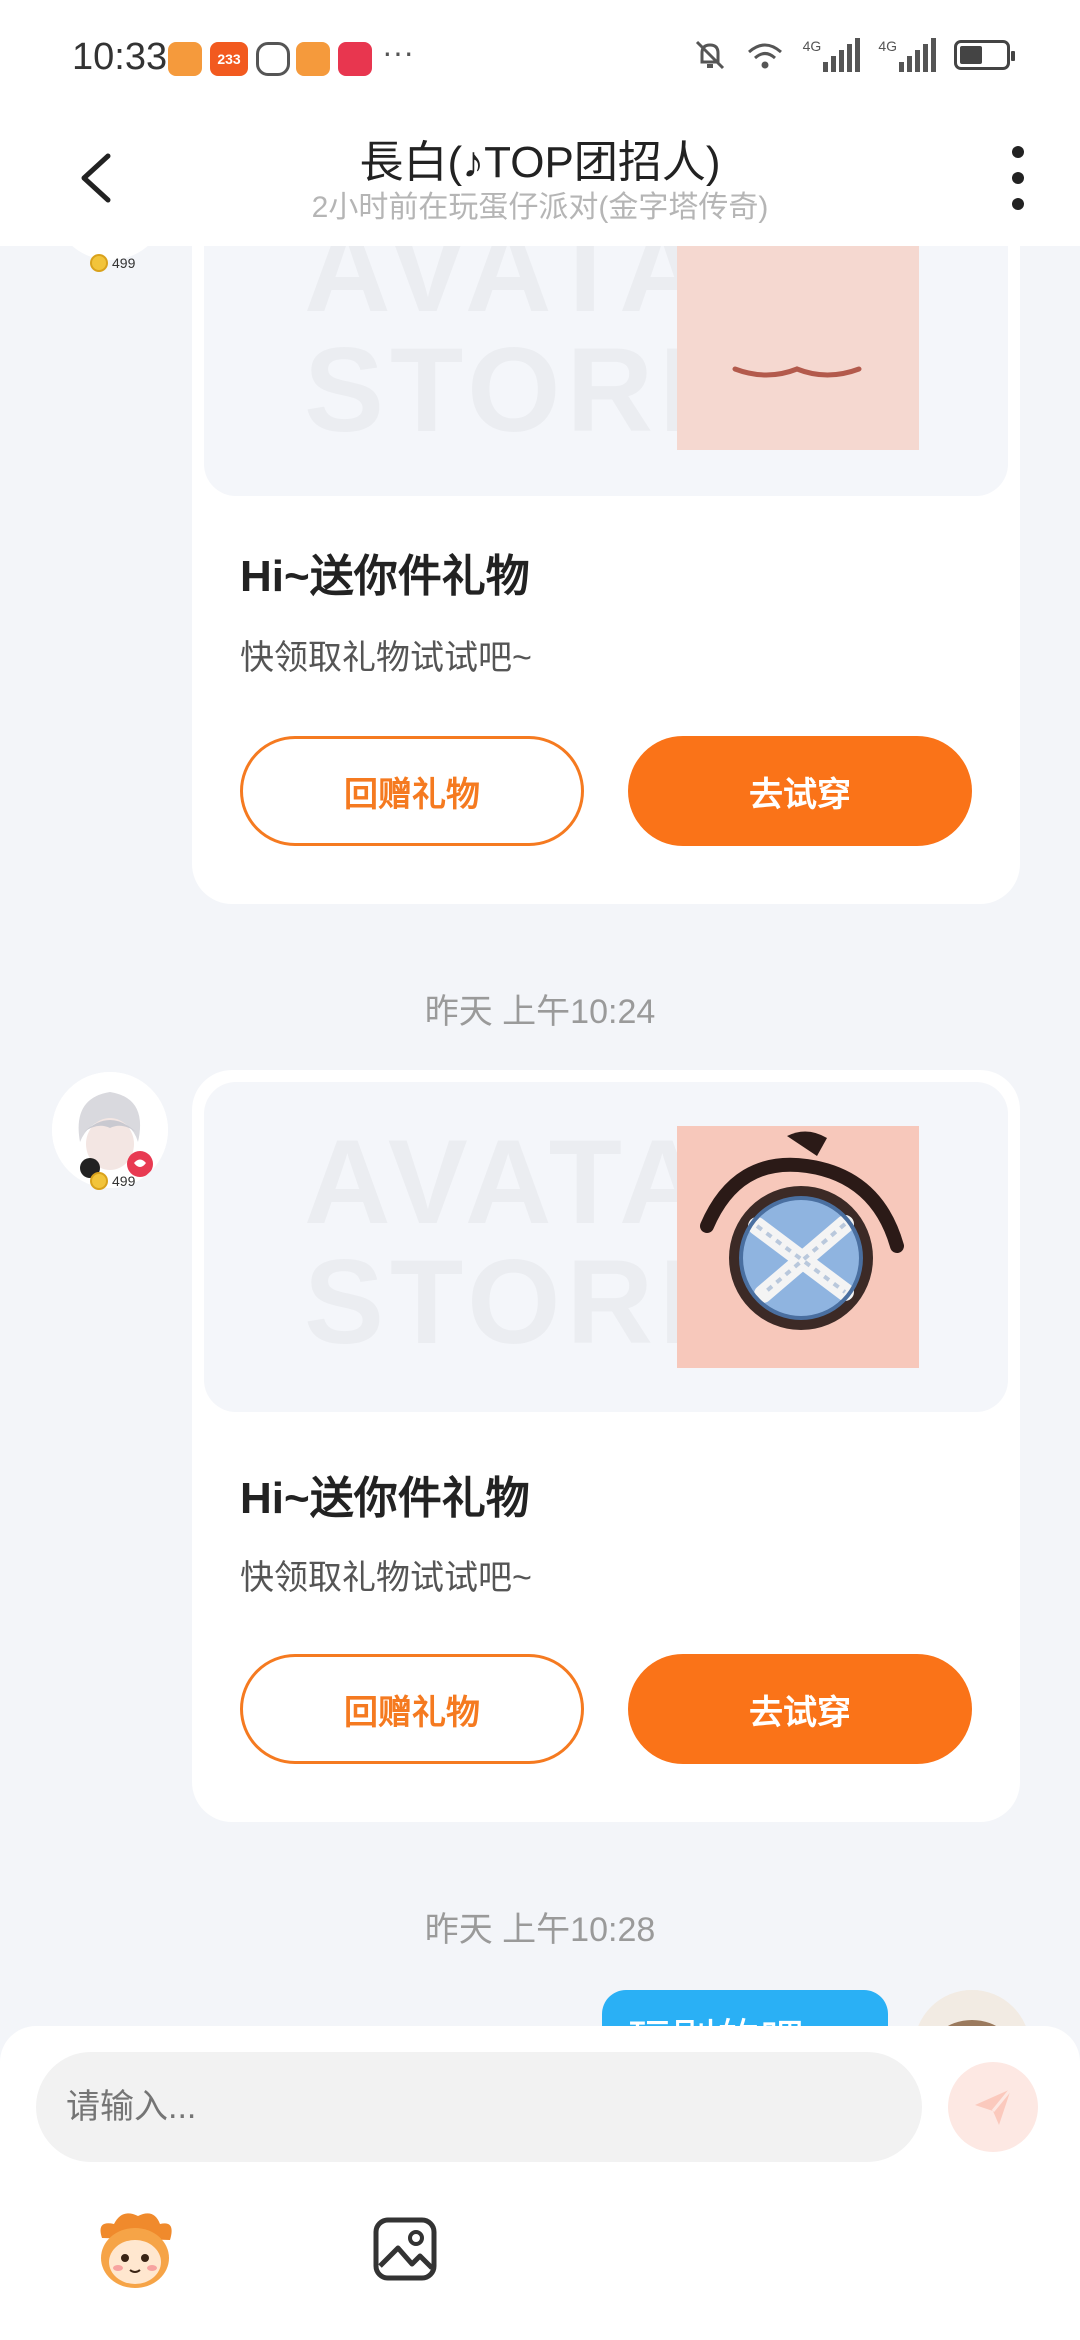 The width and height of the screenshot is (1080, 2340). What do you see at coordinates (355, 59) in the screenshot?
I see `app-red-notification-icon` at bounding box center [355, 59].